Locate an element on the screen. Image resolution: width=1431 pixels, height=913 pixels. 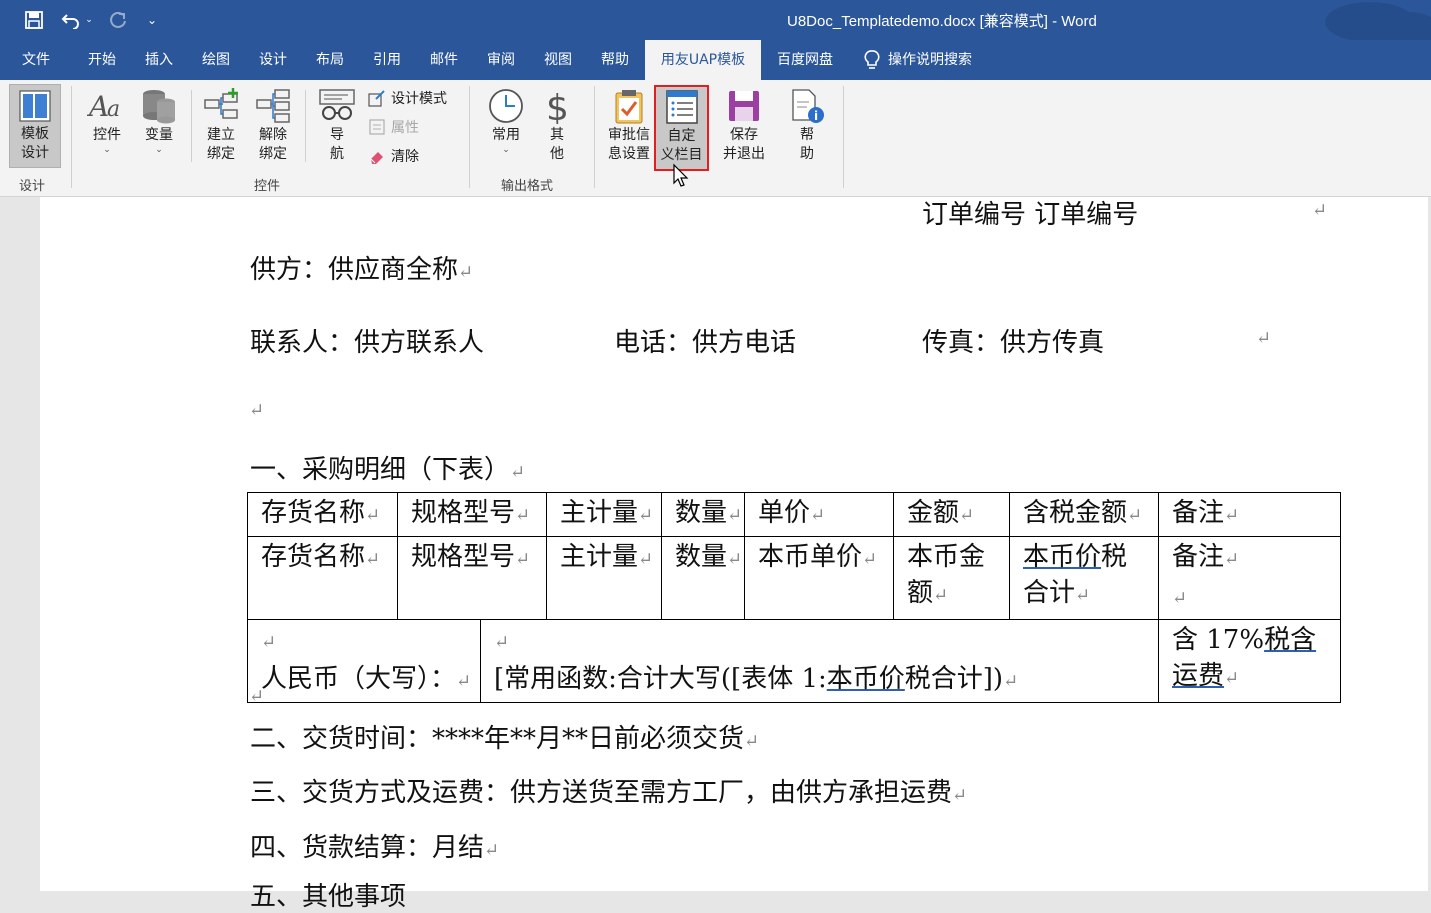
table-cell: 含税金额↵ is located at coordinates (1084, 514).